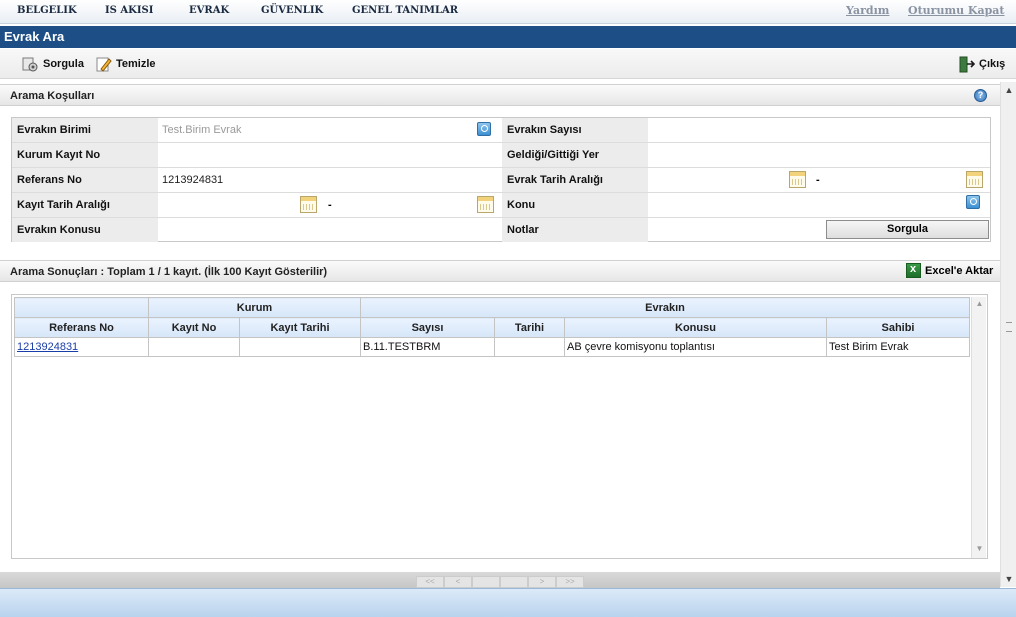 The height and width of the screenshot is (617, 1016). What do you see at coordinates (913, 270) in the screenshot?
I see `excel-icon` at bounding box center [913, 270].